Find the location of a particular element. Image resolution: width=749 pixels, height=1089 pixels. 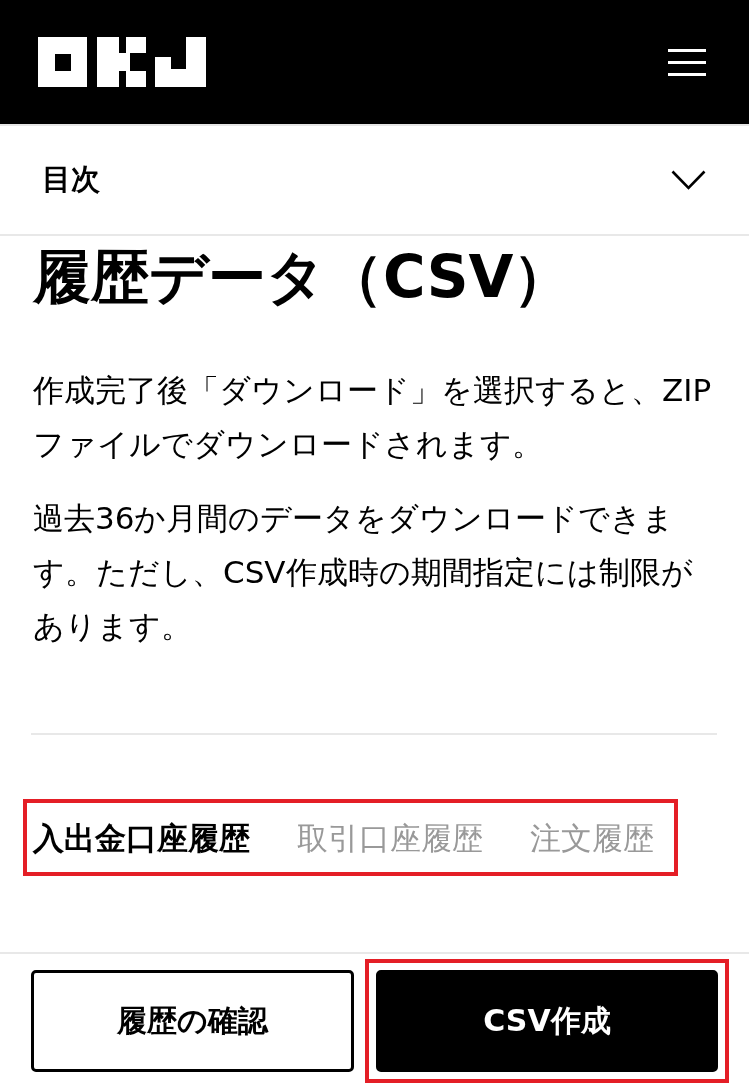

tab: 入出金口座履歴 is located at coordinates (141, 837).